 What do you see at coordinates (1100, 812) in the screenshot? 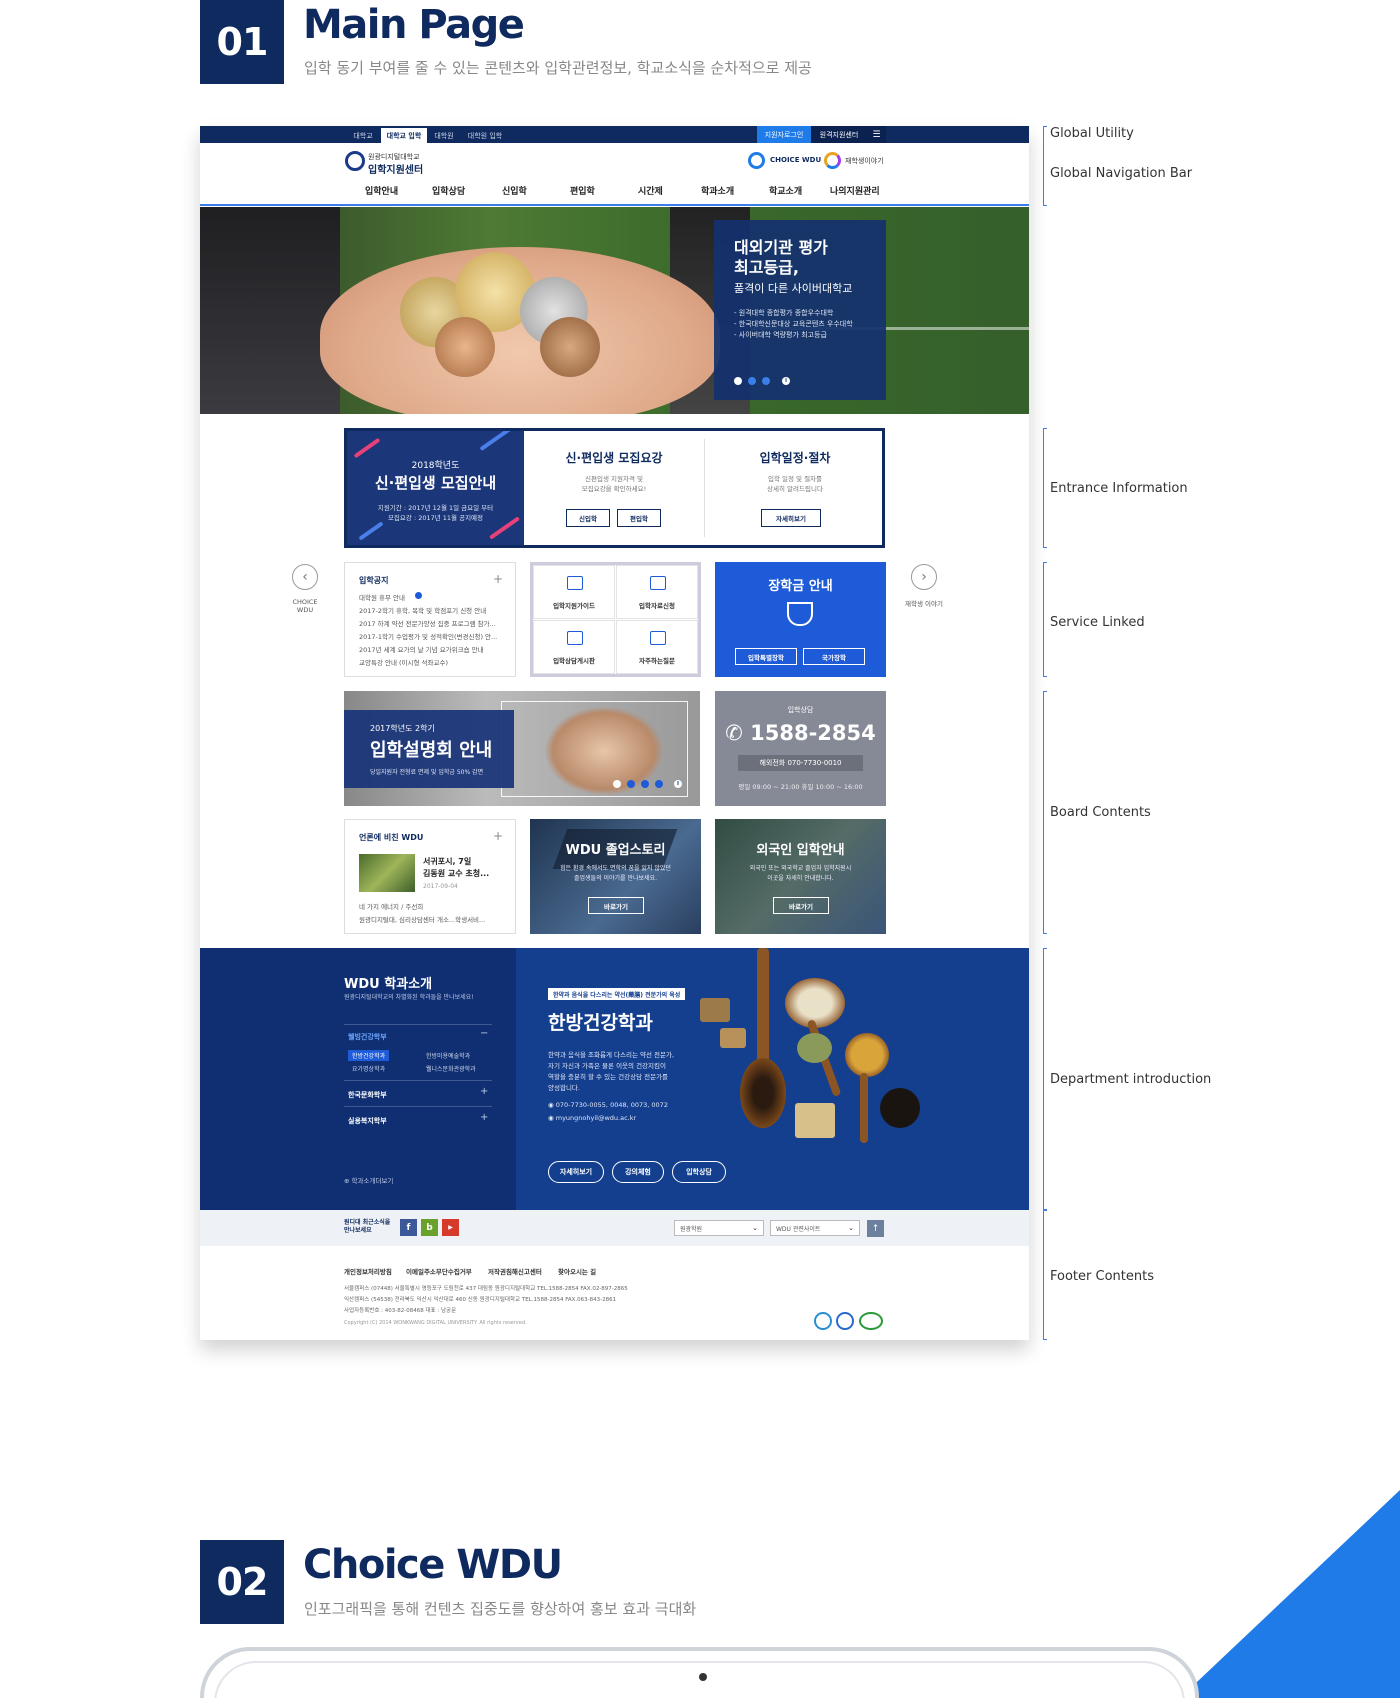
I see `annotation-board: Board Contents` at bounding box center [1100, 812].